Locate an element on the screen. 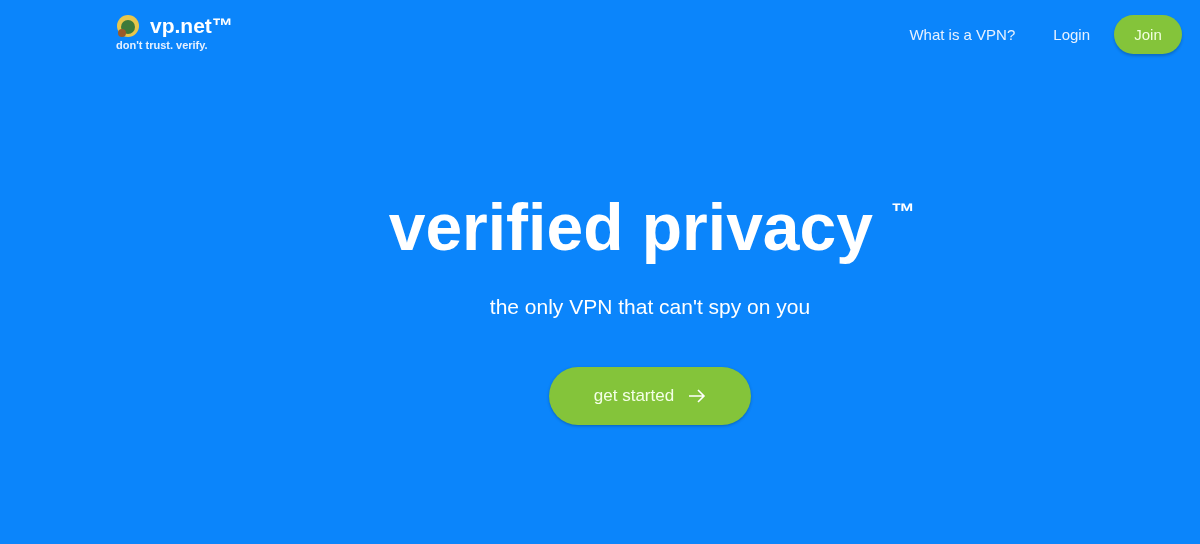 The height and width of the screenshot is (544, 1200). get-started-button: get started is located at coordinates (650, 396).